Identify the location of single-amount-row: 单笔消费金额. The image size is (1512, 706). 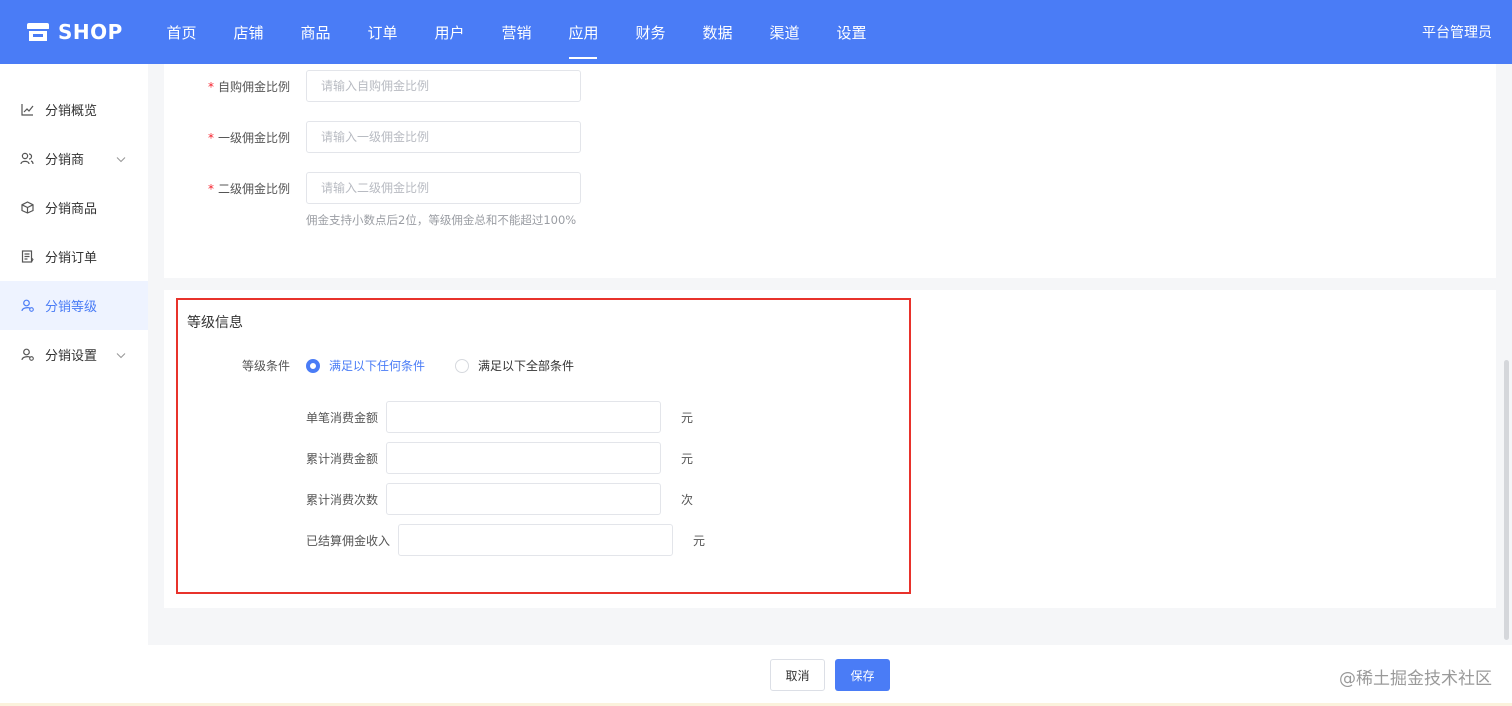
(484, 417).